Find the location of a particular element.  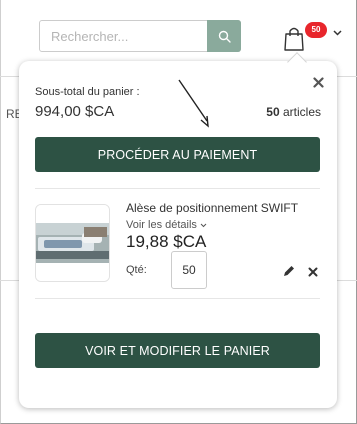

cart-count-badge: 50 is located at coordinates (316, 30).